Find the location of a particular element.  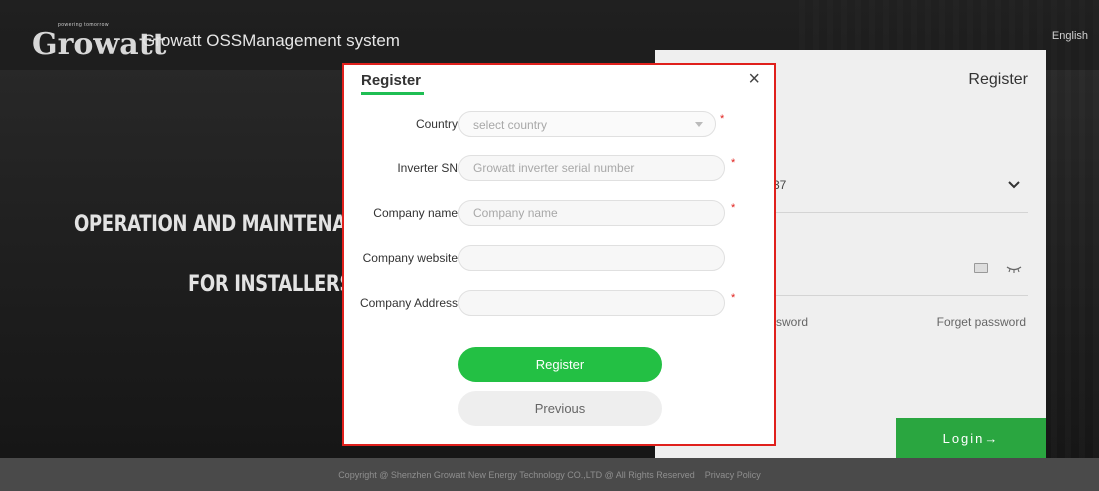

country-placeholder: select country is located at coordinates (510, 125).